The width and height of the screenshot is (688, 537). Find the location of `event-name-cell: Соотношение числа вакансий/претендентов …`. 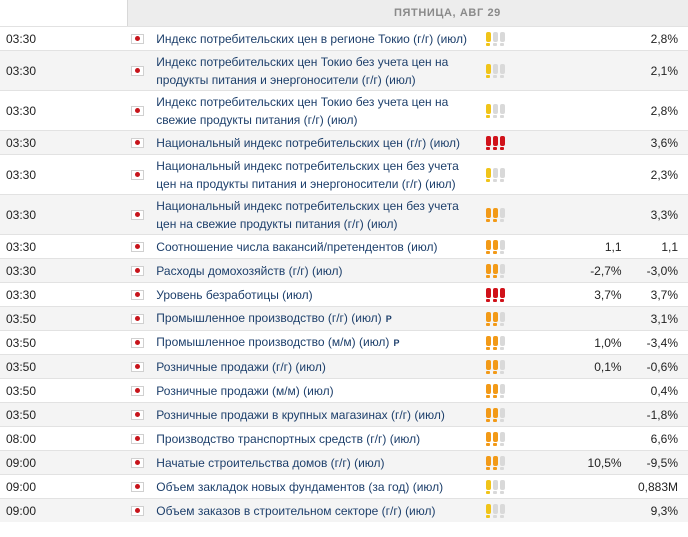

event-name-cell: Соотношение числа вакансий/претендентов … is located at coordinates (316, 247).